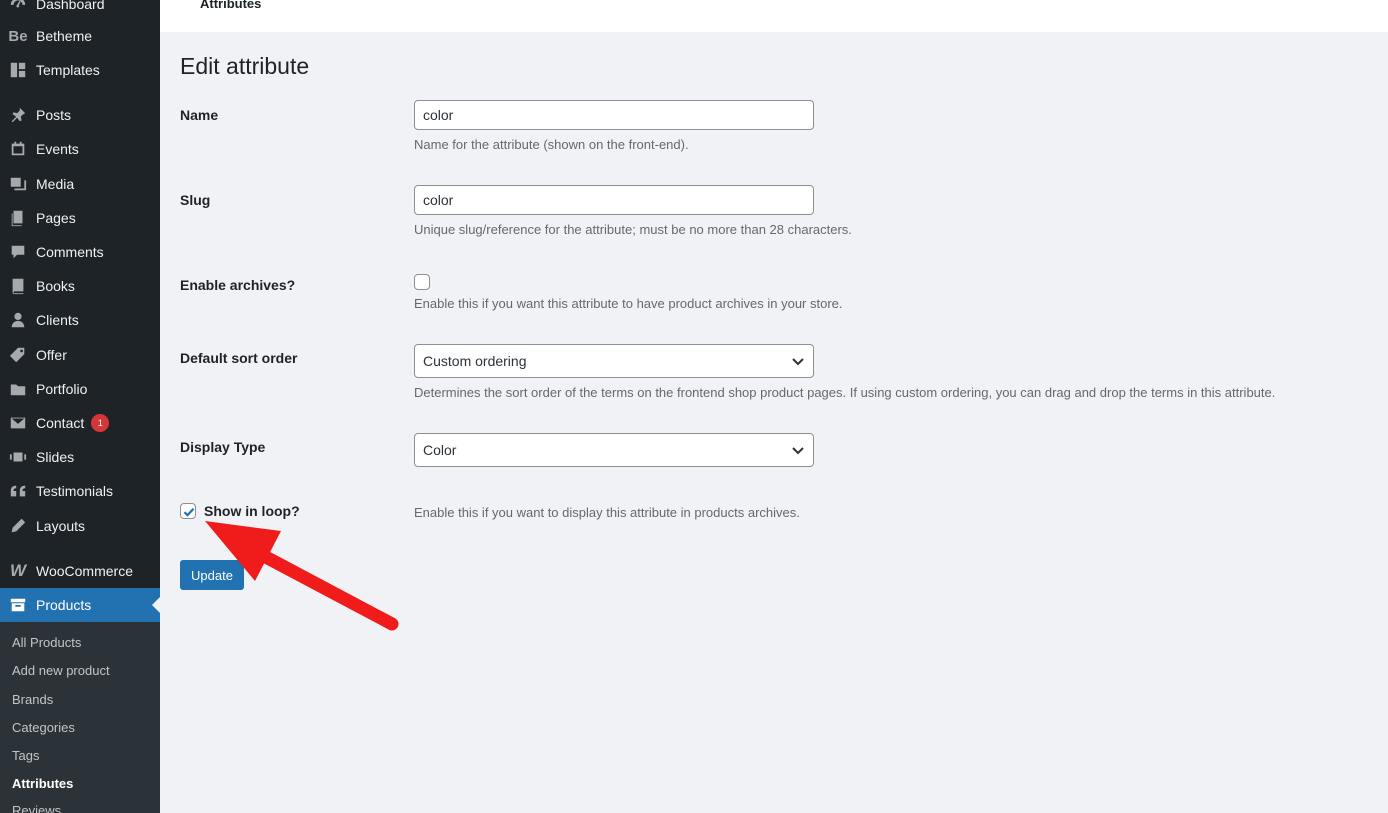 The height and width of the screenshot is (813, 1388). Describe the element at coordinates (238, 285) in the screenshot. I see `enable-archives-label: Enable archives?` at that location.